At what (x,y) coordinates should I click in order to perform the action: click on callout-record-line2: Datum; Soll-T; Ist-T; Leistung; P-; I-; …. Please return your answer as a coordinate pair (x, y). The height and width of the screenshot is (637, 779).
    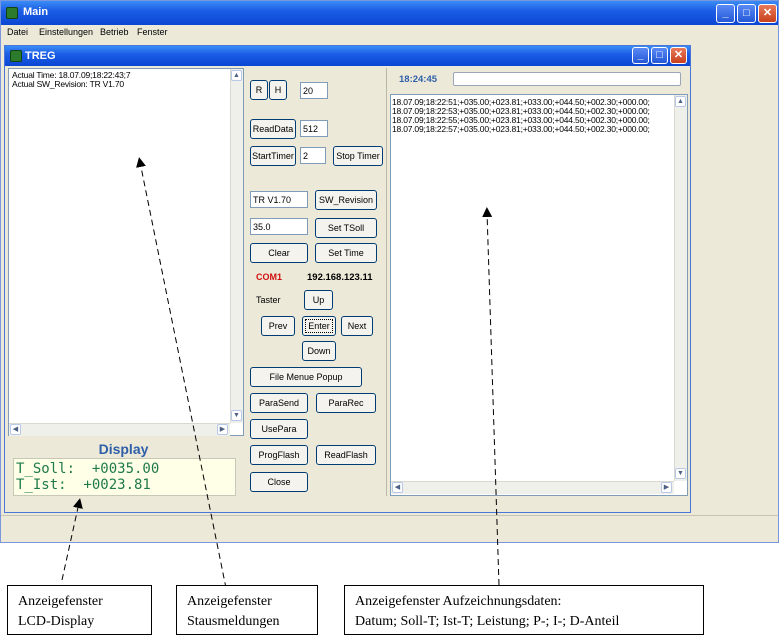
    Looking at the image, I should click on (487, 621).